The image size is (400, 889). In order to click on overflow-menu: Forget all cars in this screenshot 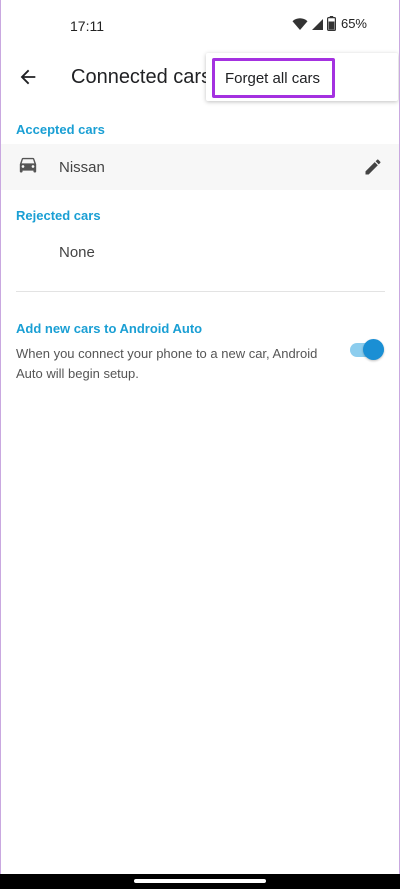, I will do `click(302, 77)`.